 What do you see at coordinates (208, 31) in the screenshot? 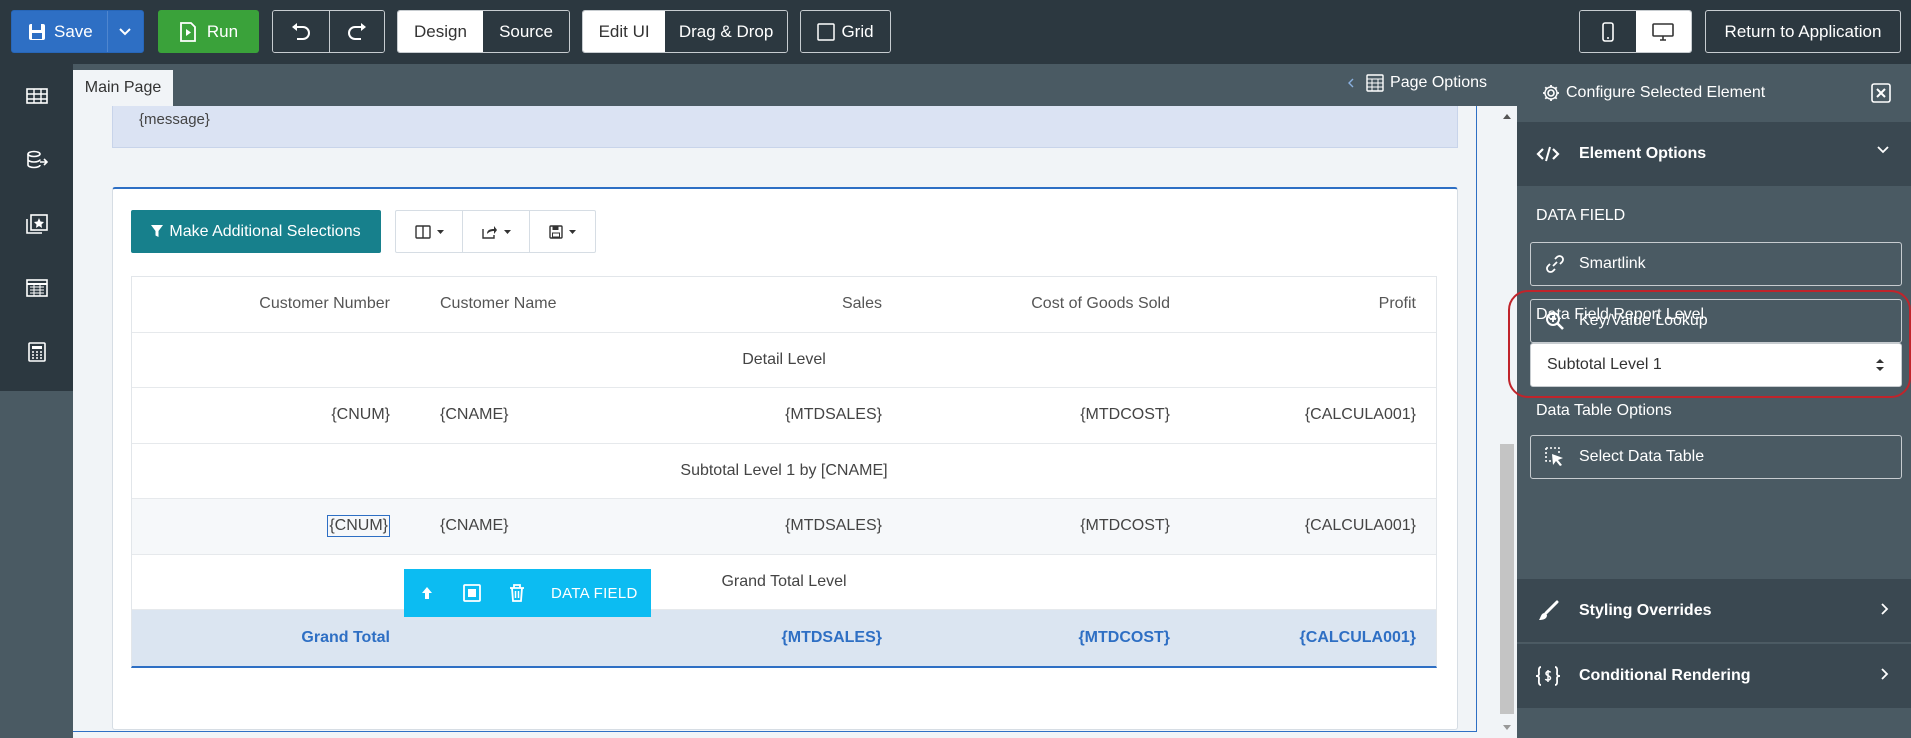
I see `run-button: Run` at bounding box center [208, 31].